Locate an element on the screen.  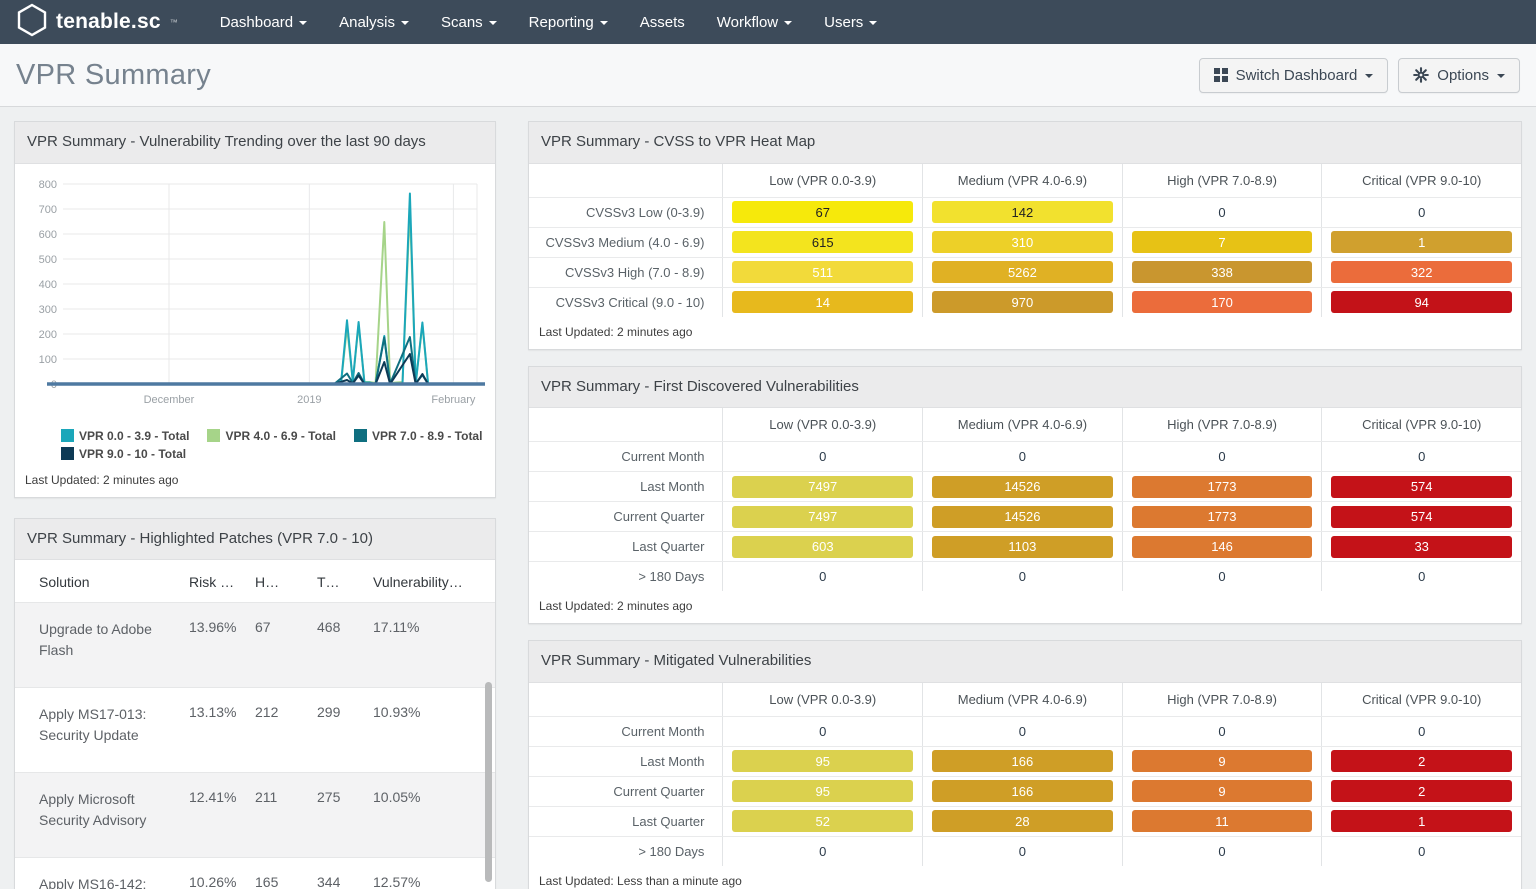
nav-item-users: Users is located at coordinates (850, 22).